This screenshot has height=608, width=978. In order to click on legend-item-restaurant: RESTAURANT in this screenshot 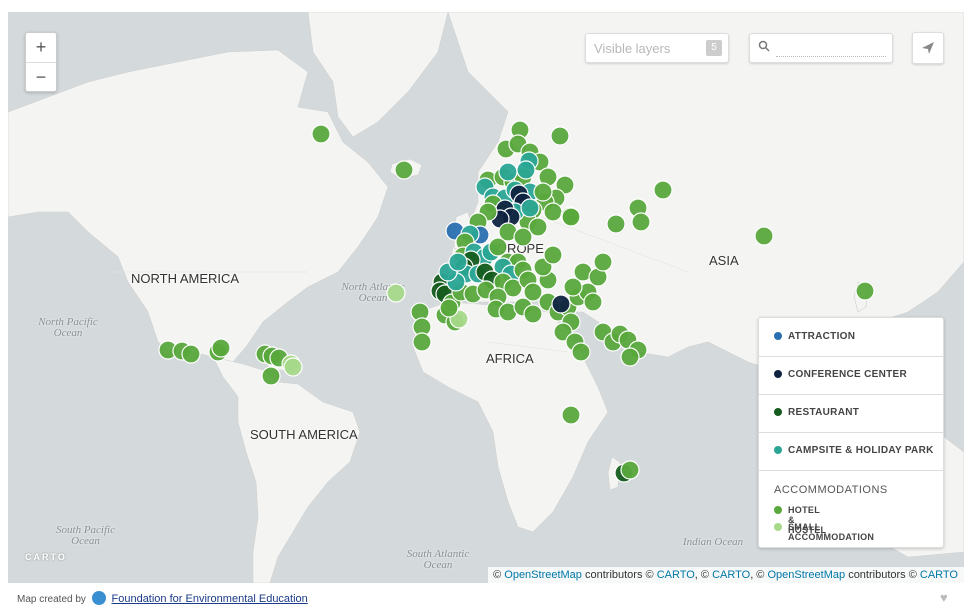, I will do `click(851, 413)`.